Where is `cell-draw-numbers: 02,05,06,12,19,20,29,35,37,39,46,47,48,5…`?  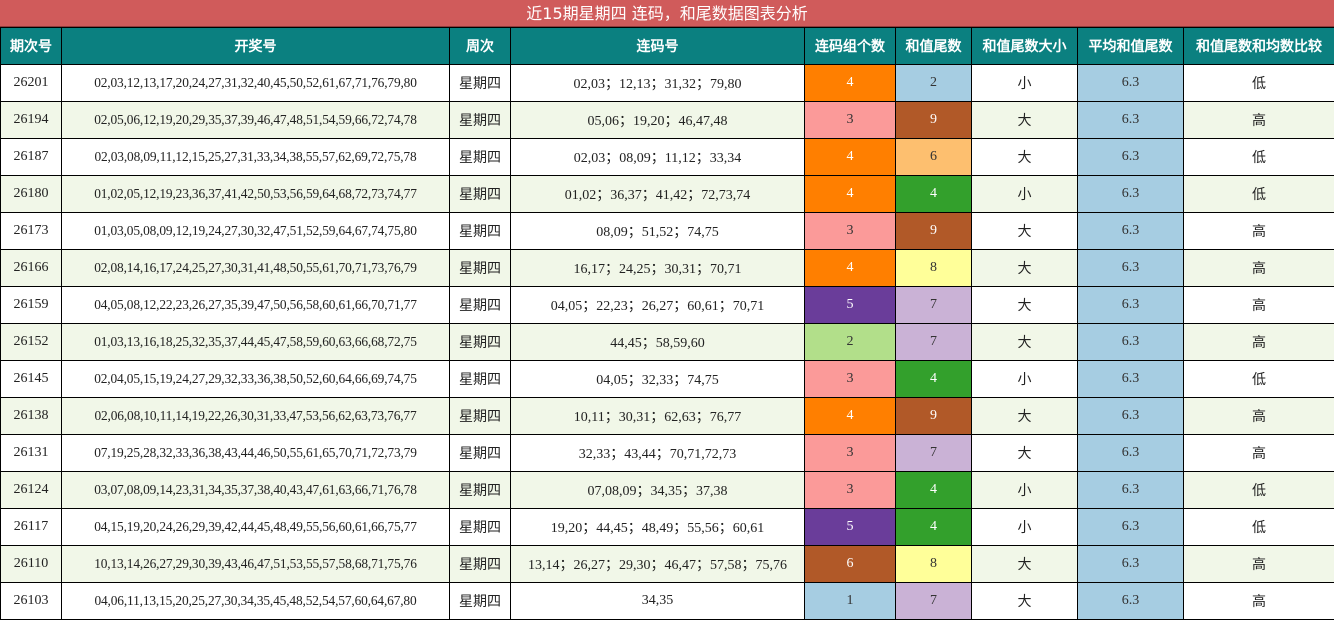 cell-draw-numbers: 02,05,06,12,19,20,29,35,37,39,46,47,48,5… is located at coordinates (255, 120).